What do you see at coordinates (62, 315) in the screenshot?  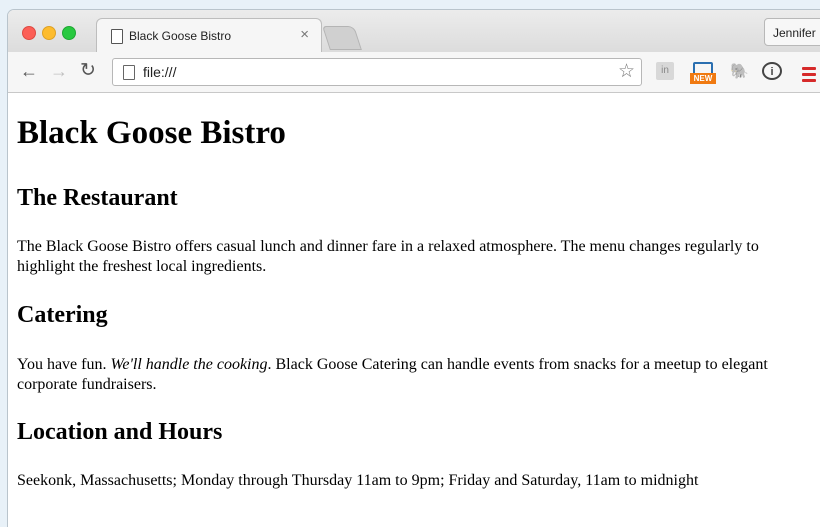 I see `section-heading-catering: Catering` at bounding box center [62, 315].